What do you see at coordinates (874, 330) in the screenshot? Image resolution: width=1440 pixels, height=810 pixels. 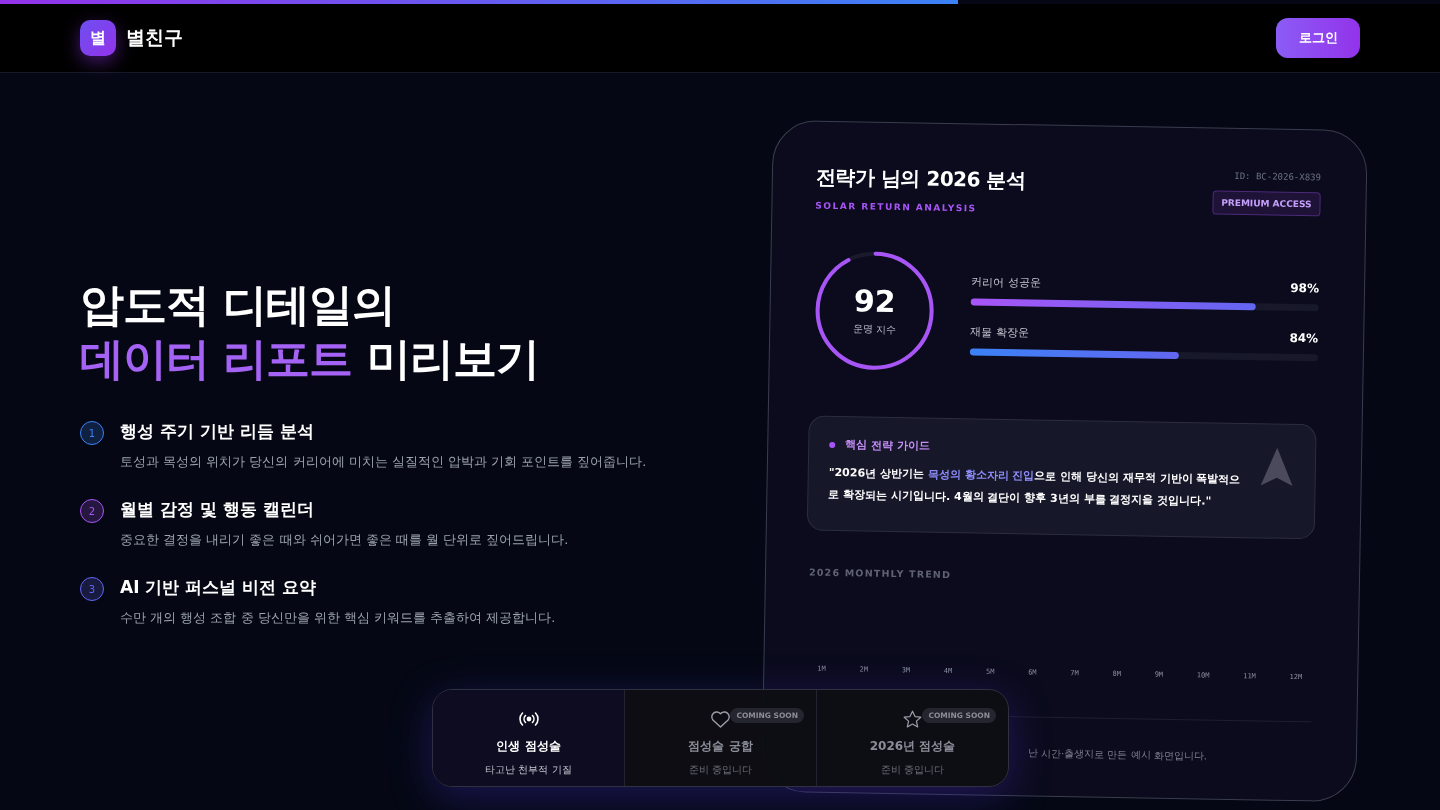 I see `score-label: 운명 지수` at bounding box center [874, 330].